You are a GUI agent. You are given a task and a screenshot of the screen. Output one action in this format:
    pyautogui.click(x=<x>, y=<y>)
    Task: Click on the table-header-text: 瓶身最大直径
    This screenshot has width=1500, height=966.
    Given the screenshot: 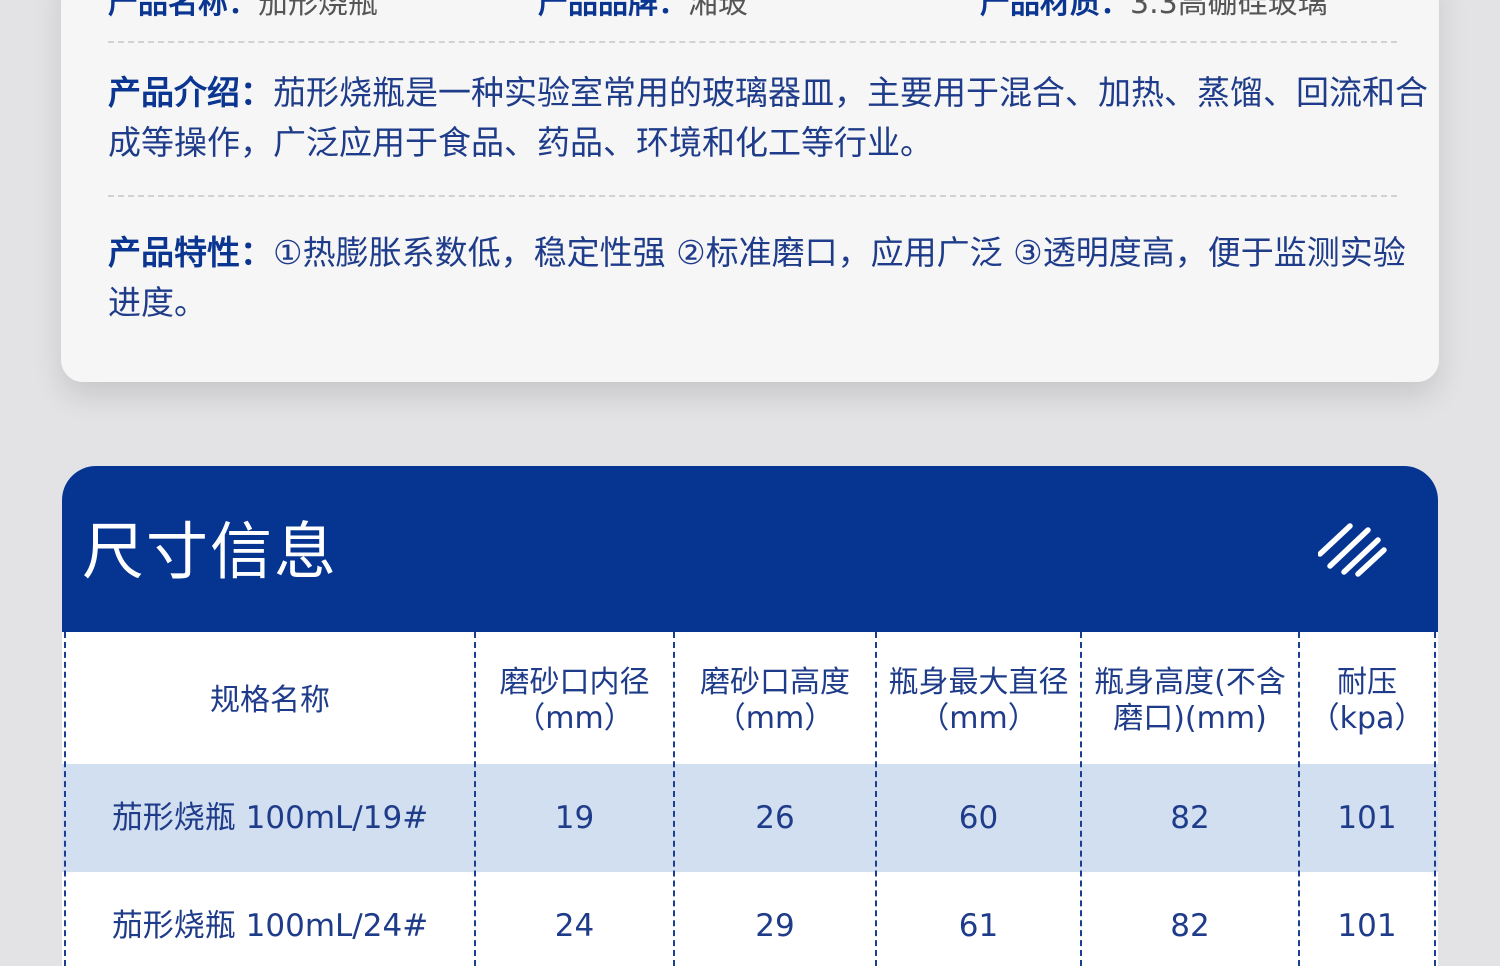 What is the action you would take?
    pyautogui.click(x=978, y=682)
    